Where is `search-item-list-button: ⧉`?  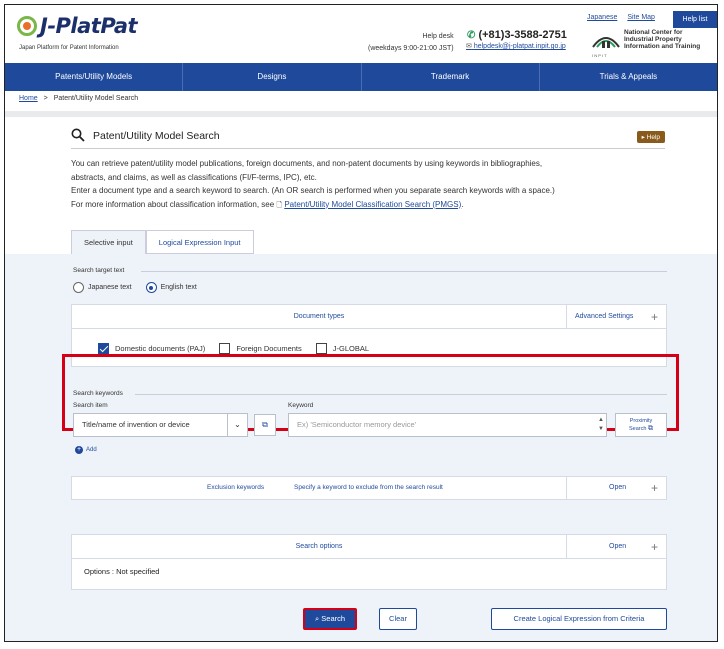 search-item-list-button: ⧉ is located at coordinates (265, 425).